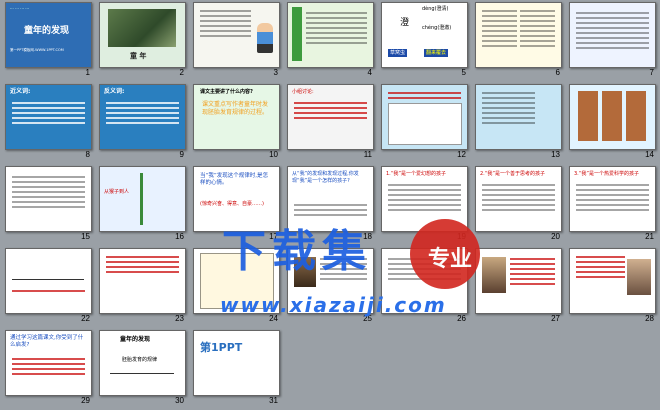 This screenshot has height=410, width=660. What do you see at coordinates (606, 174) in the screenshot?
I see `slide-title: 3.“我”是一个热爱科学的孩子` at bounding box center [606, 174].